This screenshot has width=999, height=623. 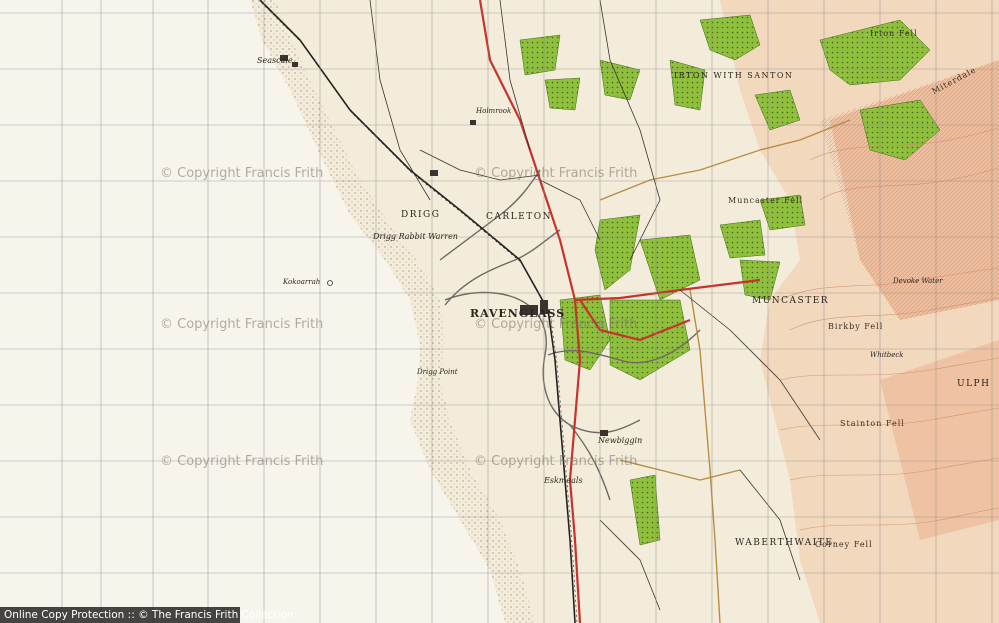 What do you see at coordinates (563, 480) in the screenshot?
I see `place-eskmeals: Eskmeals` at bounding box center [563, 480].